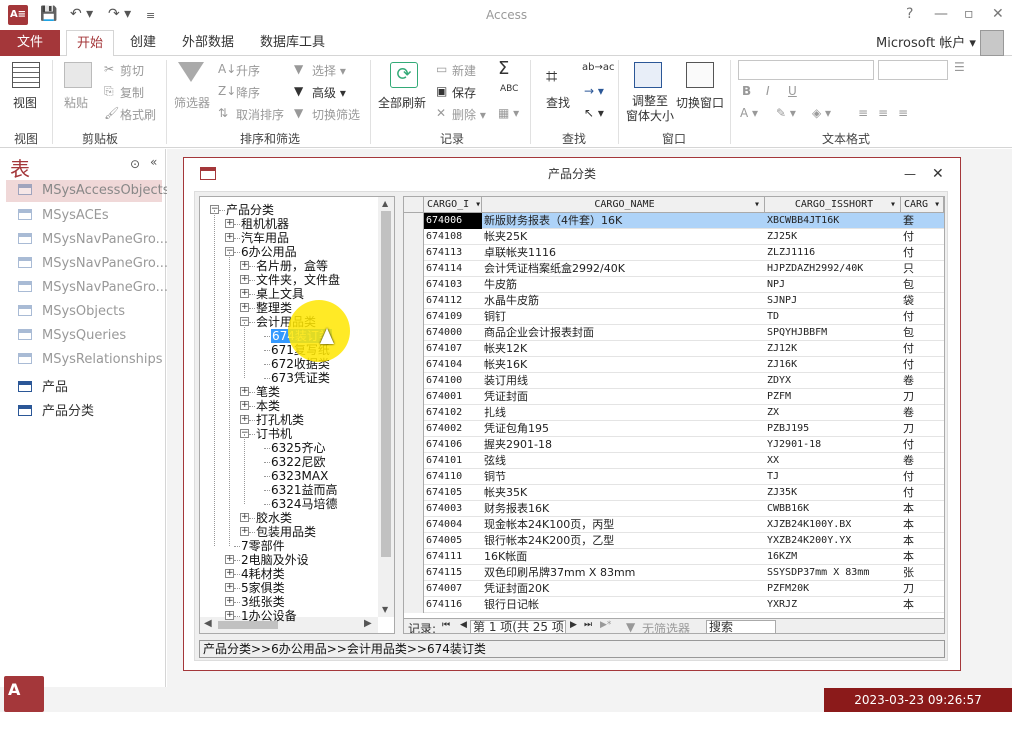  Describe the element at coordinates (453, 397) in the screenshot. I see `cell-cargo-id: 674001` at that location.